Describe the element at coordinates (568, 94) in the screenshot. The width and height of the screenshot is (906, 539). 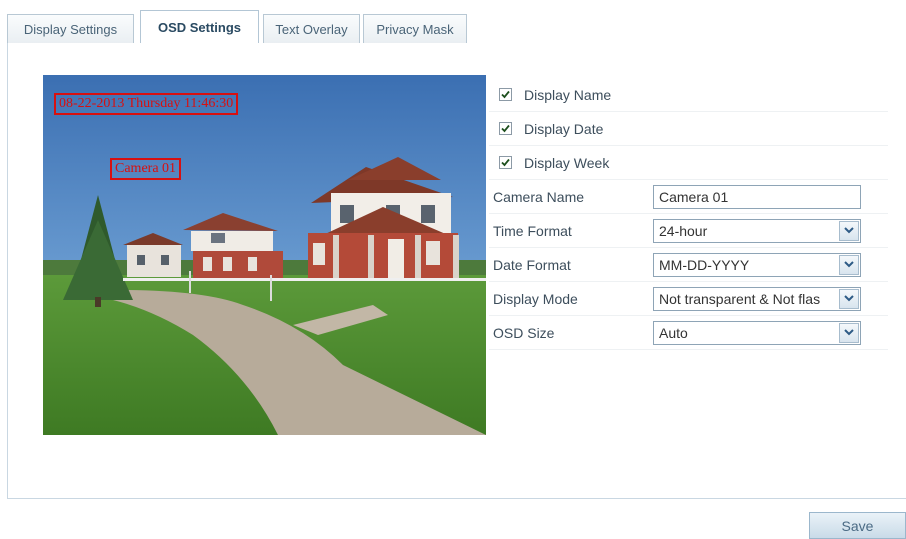
I see `display-name-label: Display Name` at that location.